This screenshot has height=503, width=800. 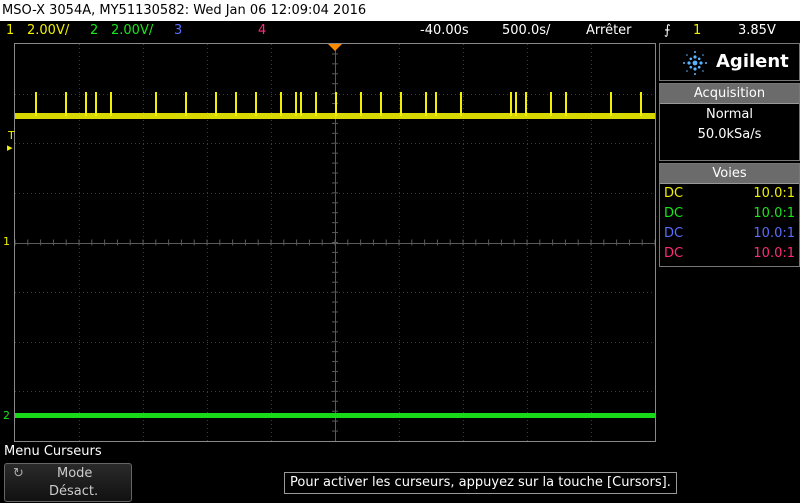 I want to click on trigger-level: 3.85V, so click(x=757, y=31).